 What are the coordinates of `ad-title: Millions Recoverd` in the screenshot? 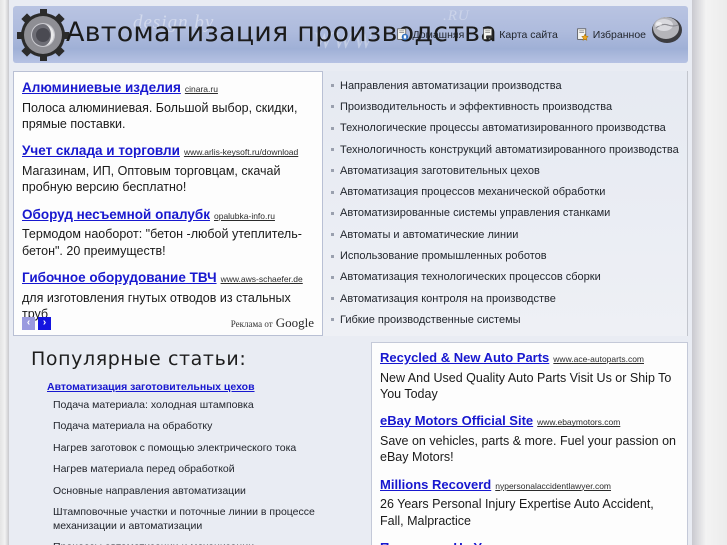 It's located at (435, 484).